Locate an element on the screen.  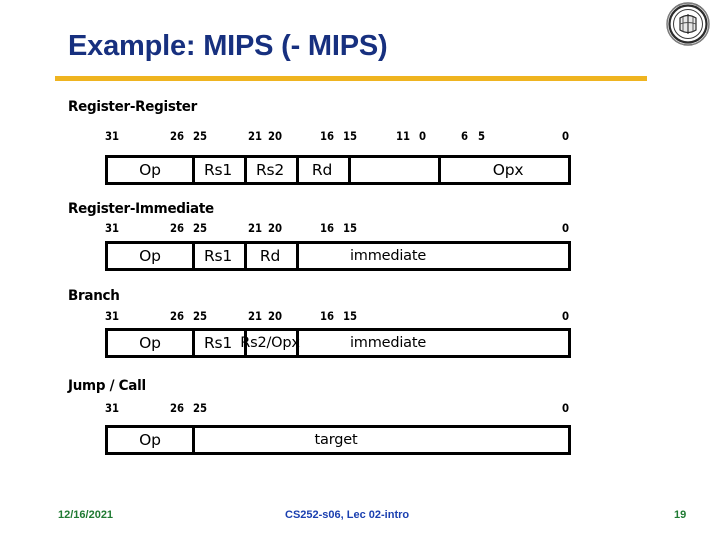
bit-label: 11 is located at coordinates (403, 136).